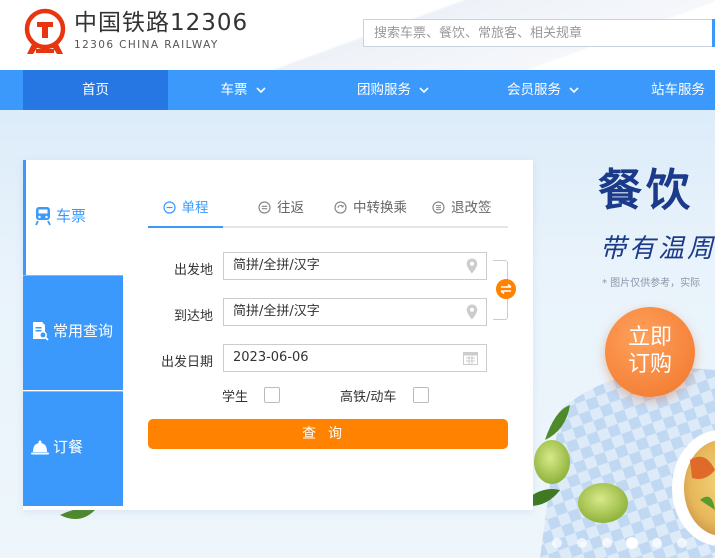 Image resolution: width=715 pixels, height=558 pixels. Describe the element at coordinates (470, 358) in the screenshot. I see `calendar-icon` at that location.